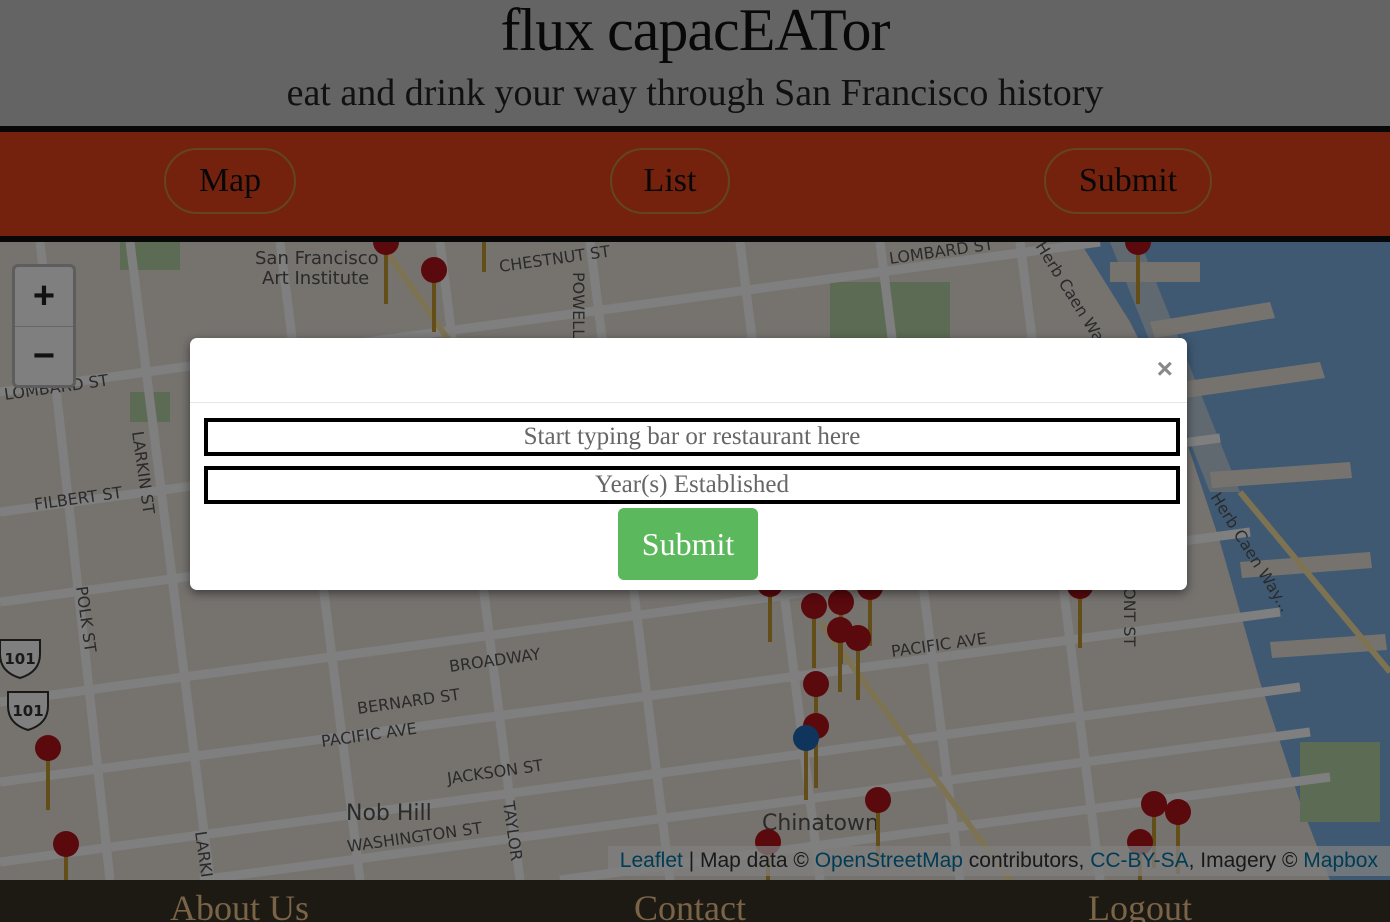  I want to click on modal-header: ×, so click(688, 370).